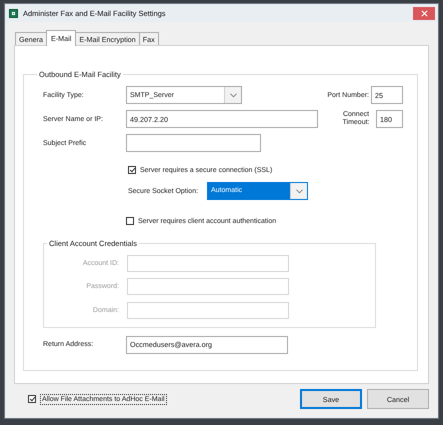  I want to click on close-button, so click(424, 13).